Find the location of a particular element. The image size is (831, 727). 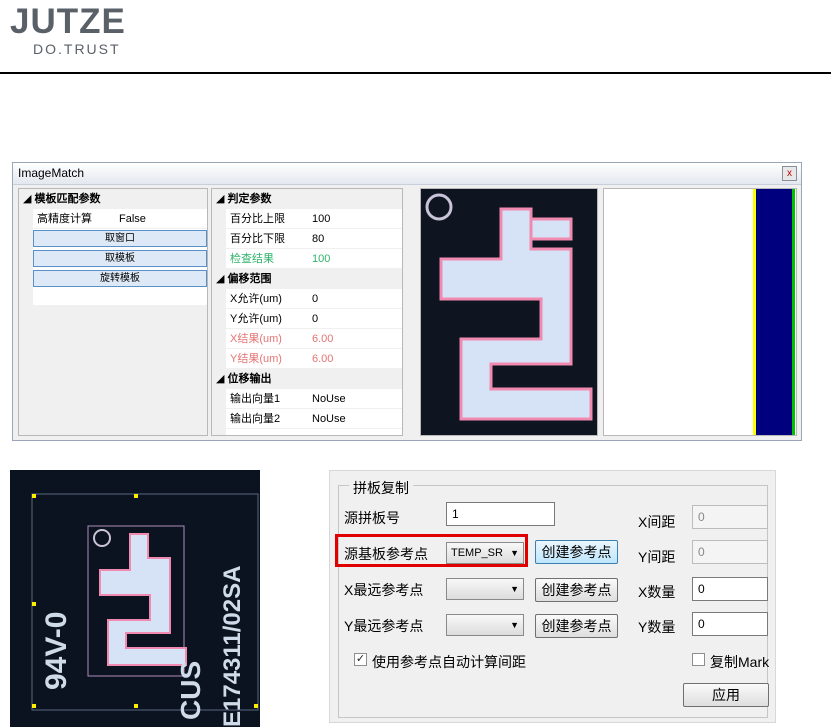

x-count-label: X数量 is located at coordinates (657, 592).